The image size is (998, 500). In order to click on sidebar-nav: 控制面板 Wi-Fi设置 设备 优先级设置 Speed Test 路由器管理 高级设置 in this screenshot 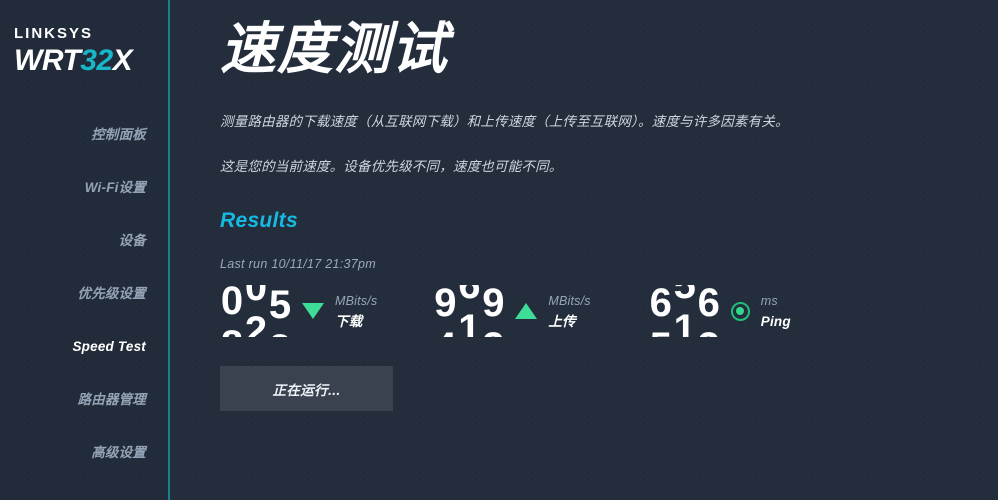, I will do `click(85, 293)`.